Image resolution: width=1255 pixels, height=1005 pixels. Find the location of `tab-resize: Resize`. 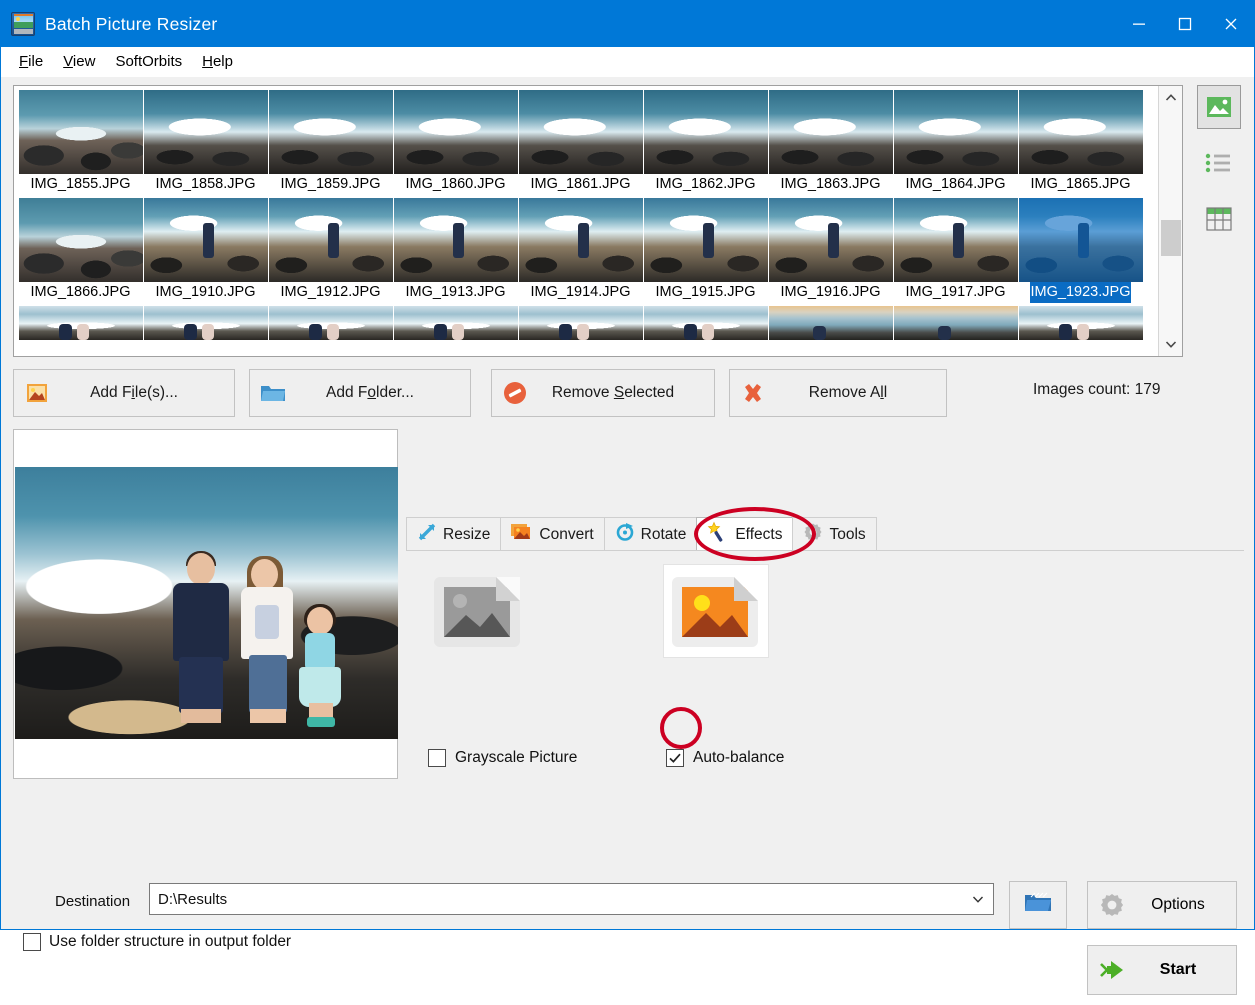

tab-resize: Resize is located at coordinates (454, 534).